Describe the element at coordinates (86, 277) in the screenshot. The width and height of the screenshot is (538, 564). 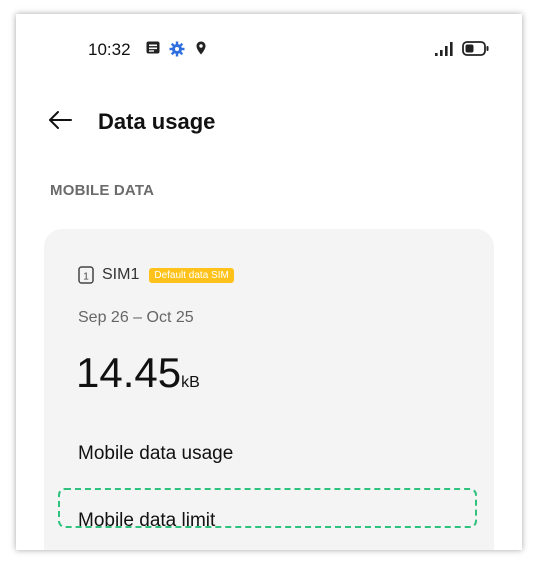
I see `svg-text: 1` at that location.